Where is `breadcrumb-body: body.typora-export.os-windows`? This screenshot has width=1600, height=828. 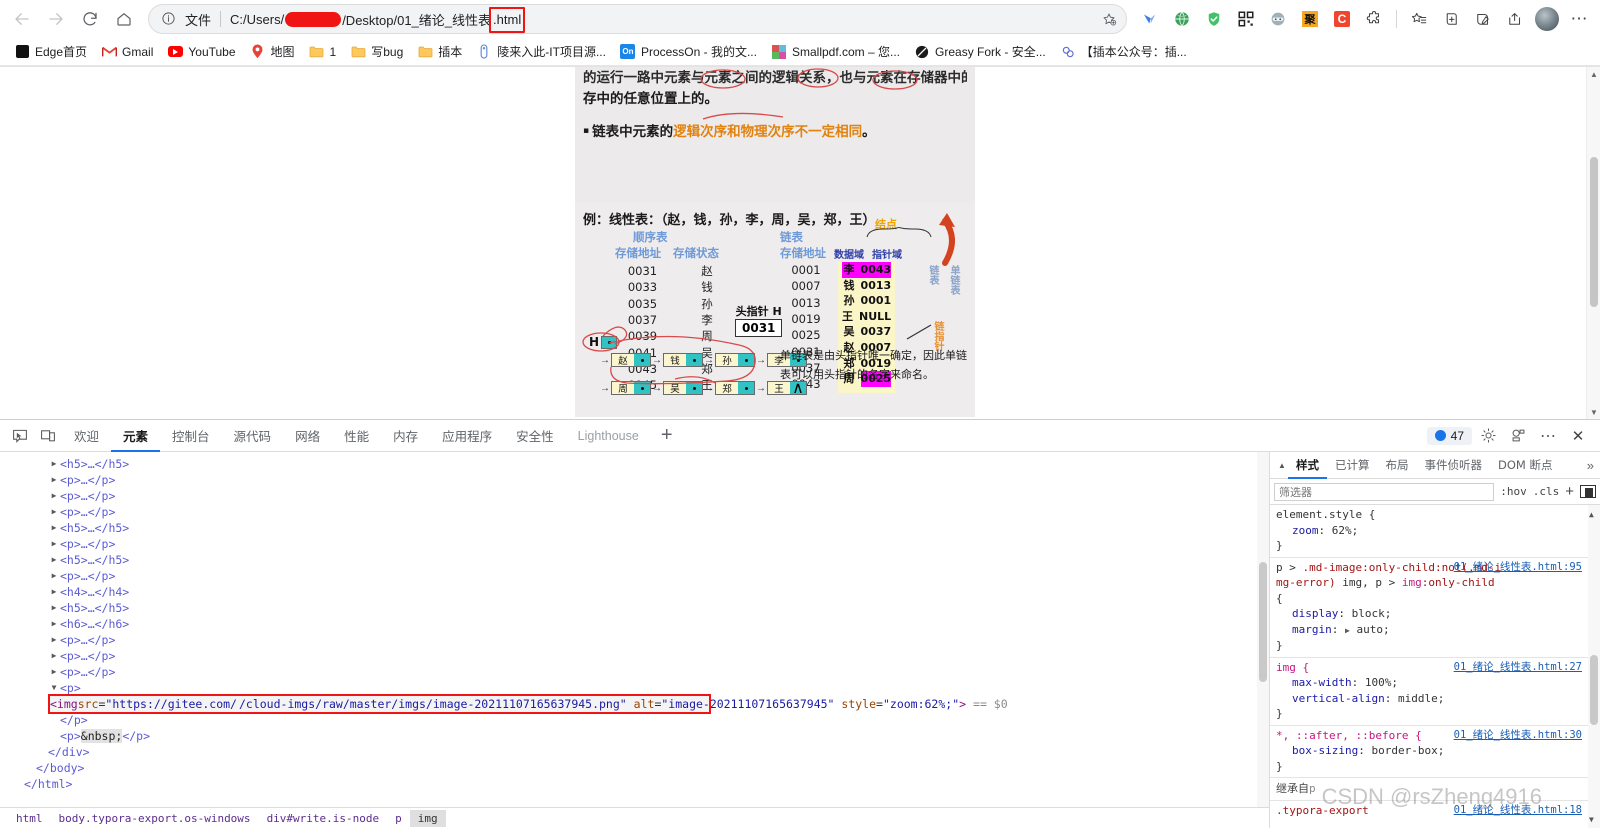 breadcrumb-body: body.typora-export.os-windows is located at coordinates (155, 818).